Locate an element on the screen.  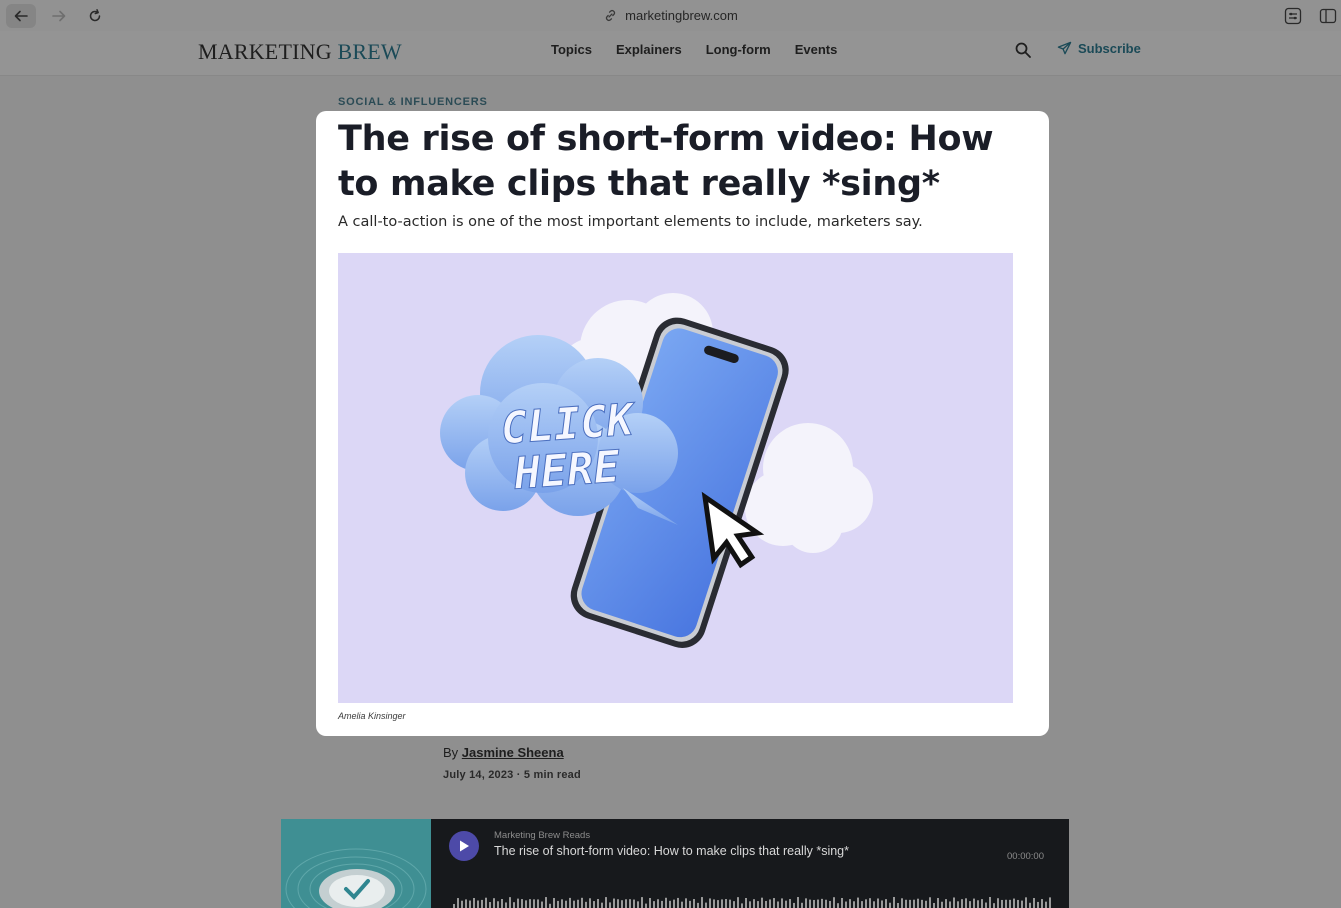
article-category: SOCIAL & INFLUENCERS is located at coordinates (413, 102).